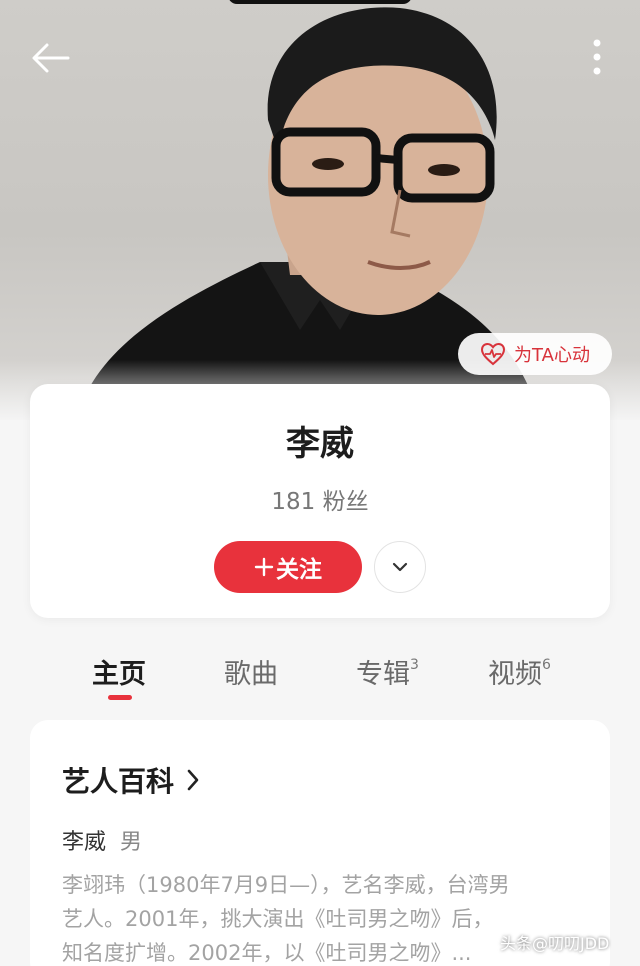 This screenshot has height=966, width=640. I want to click on heart-for-artist-button: 为TA心动, so click(535, 354).